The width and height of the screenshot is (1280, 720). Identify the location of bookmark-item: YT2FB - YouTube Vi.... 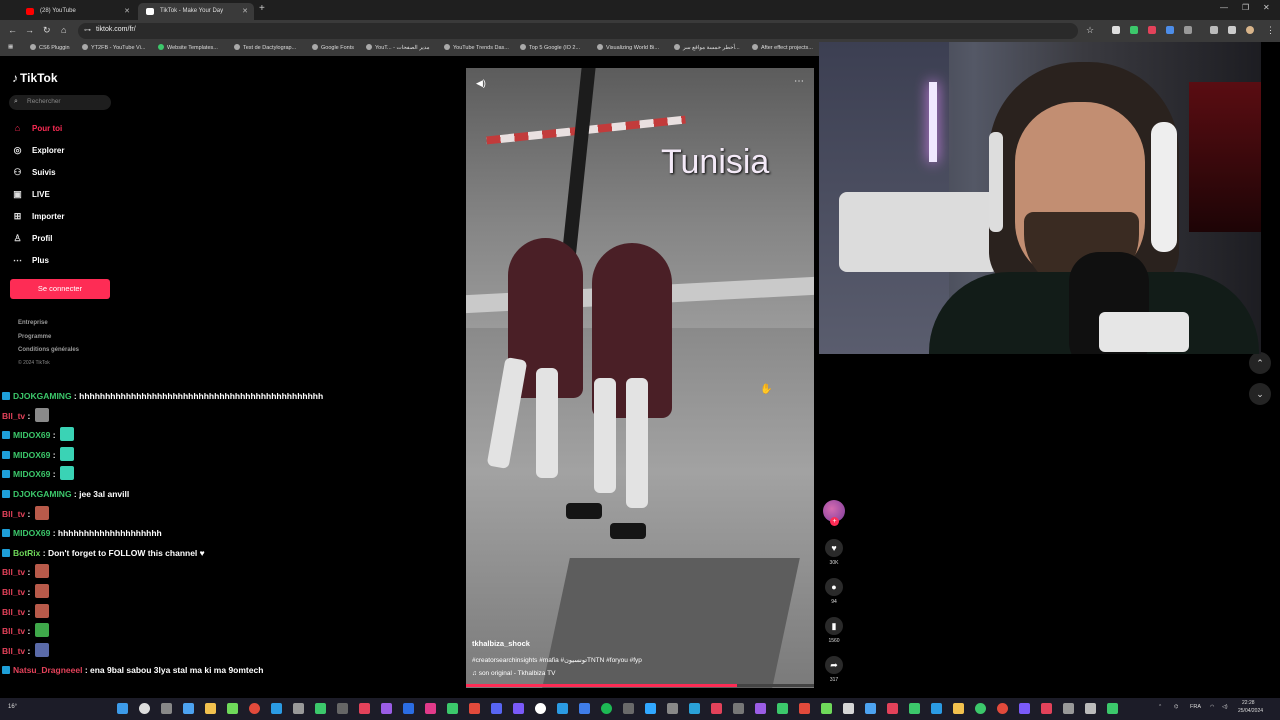
(113, 47).